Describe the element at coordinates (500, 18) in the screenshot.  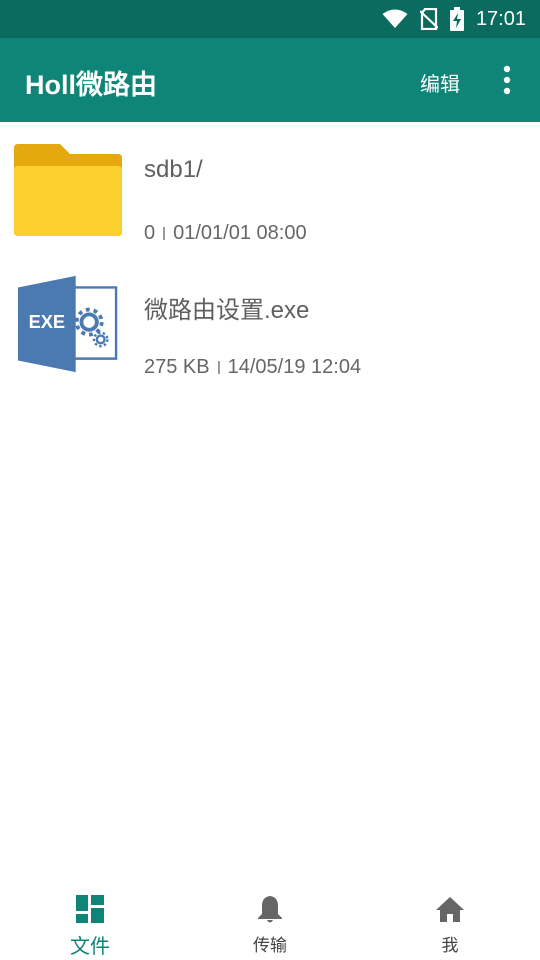
I see `clock: 17:01` at that location.